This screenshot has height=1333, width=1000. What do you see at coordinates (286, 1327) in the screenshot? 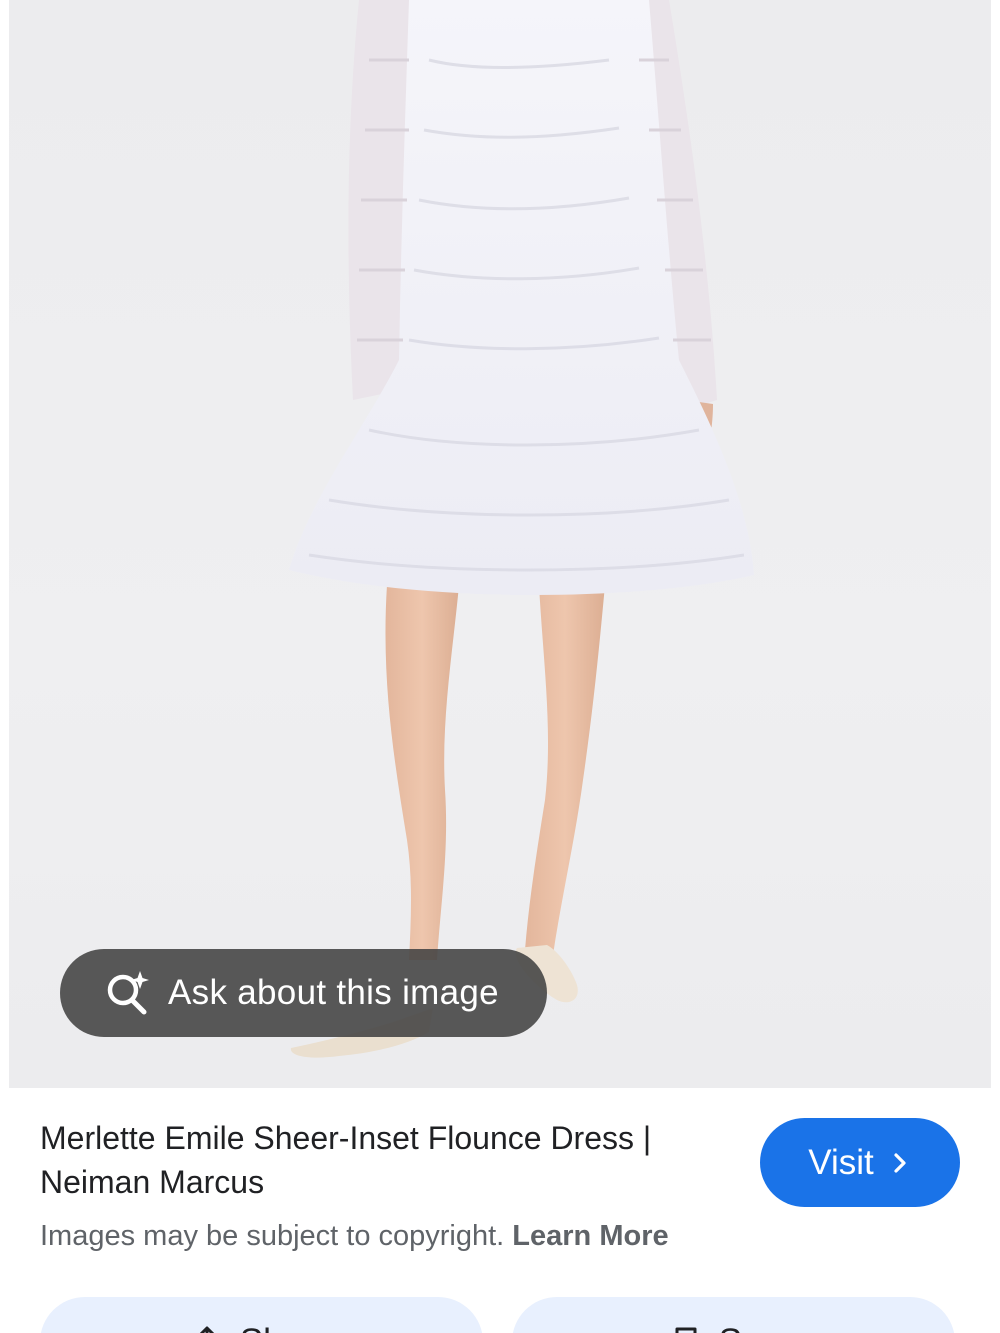
I see `share-label: Share` at bounding box center [286, 1327].